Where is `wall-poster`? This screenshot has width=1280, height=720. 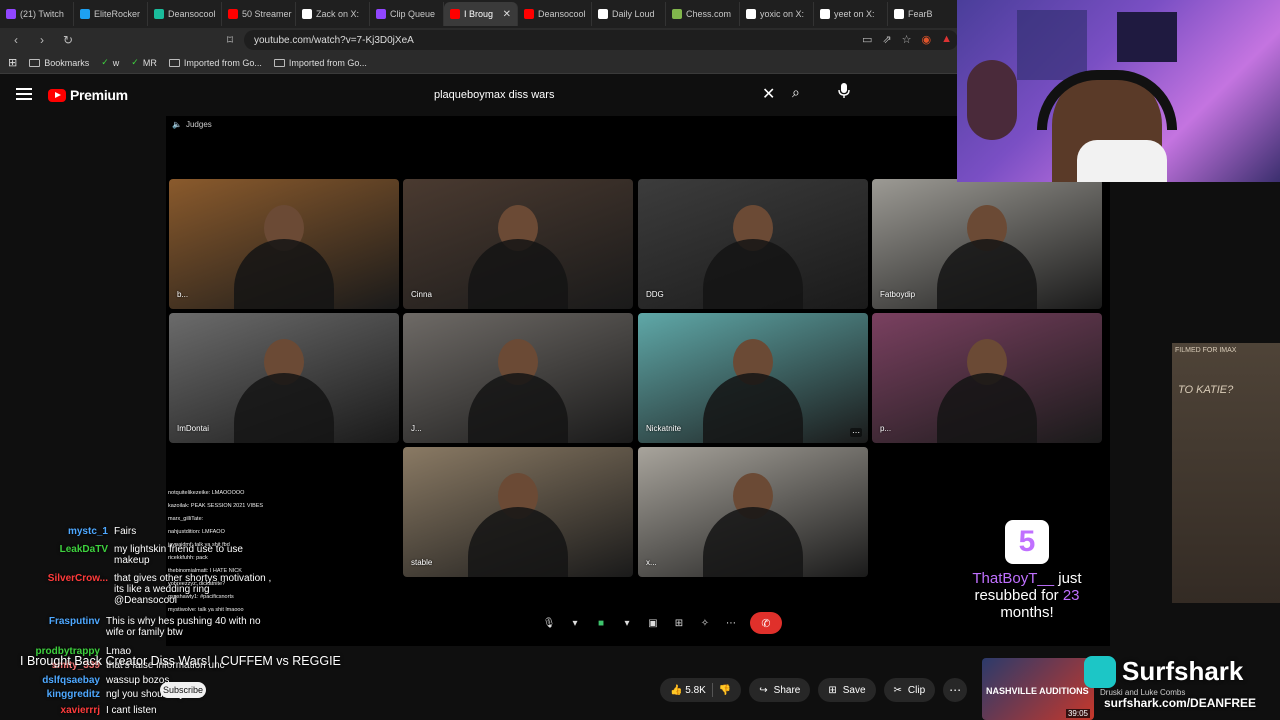
wall-poster is located at coordinates (1147, 37).